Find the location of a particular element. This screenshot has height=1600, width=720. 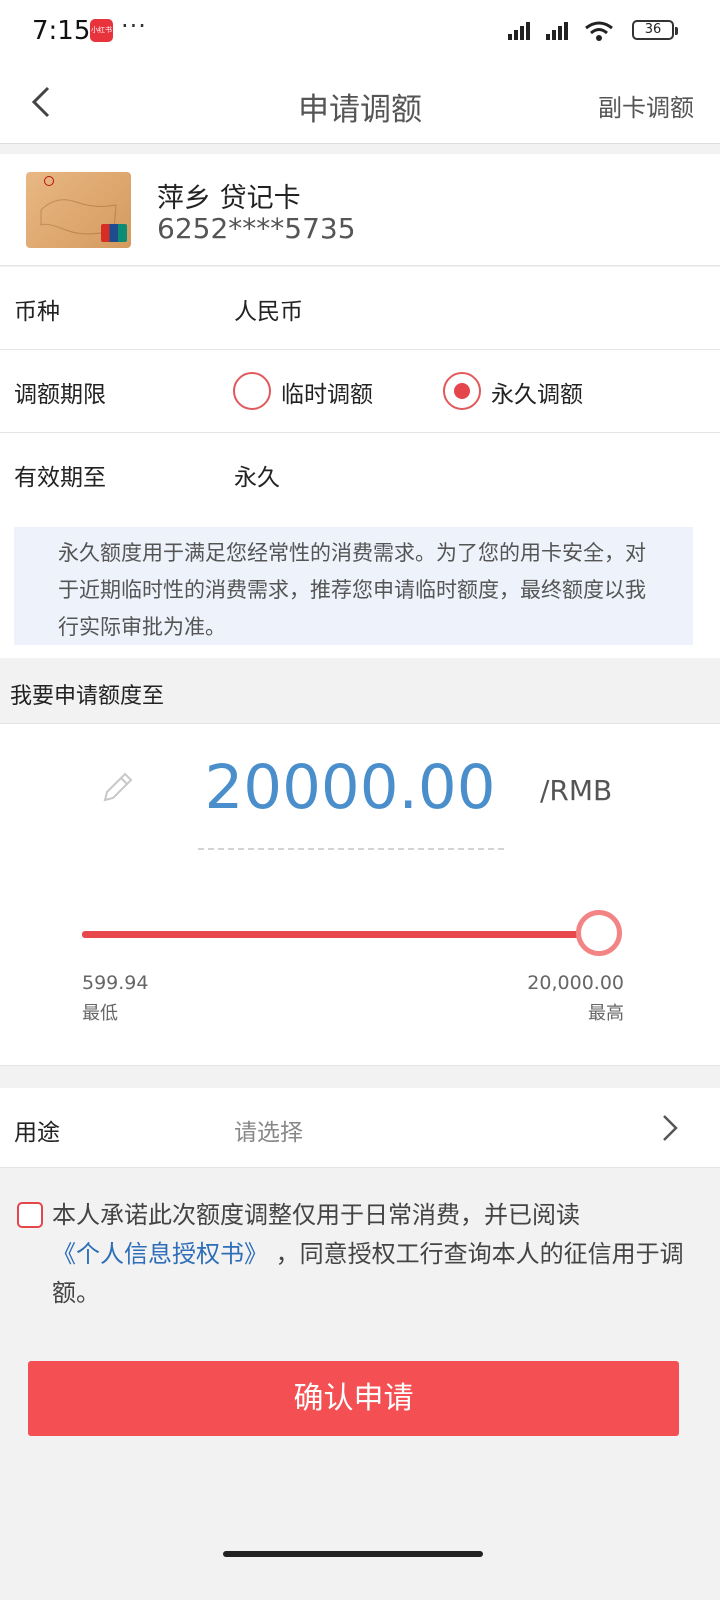

valid-until-row: 有效期至 永久 is located at coordinates (360, 474).